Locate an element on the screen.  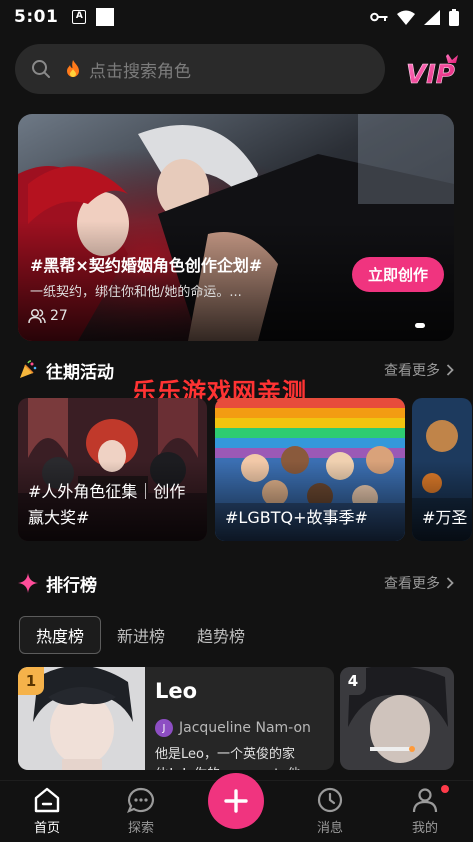
search-placeholder: 点击搜索角色 is located at coordinates (140, 71).